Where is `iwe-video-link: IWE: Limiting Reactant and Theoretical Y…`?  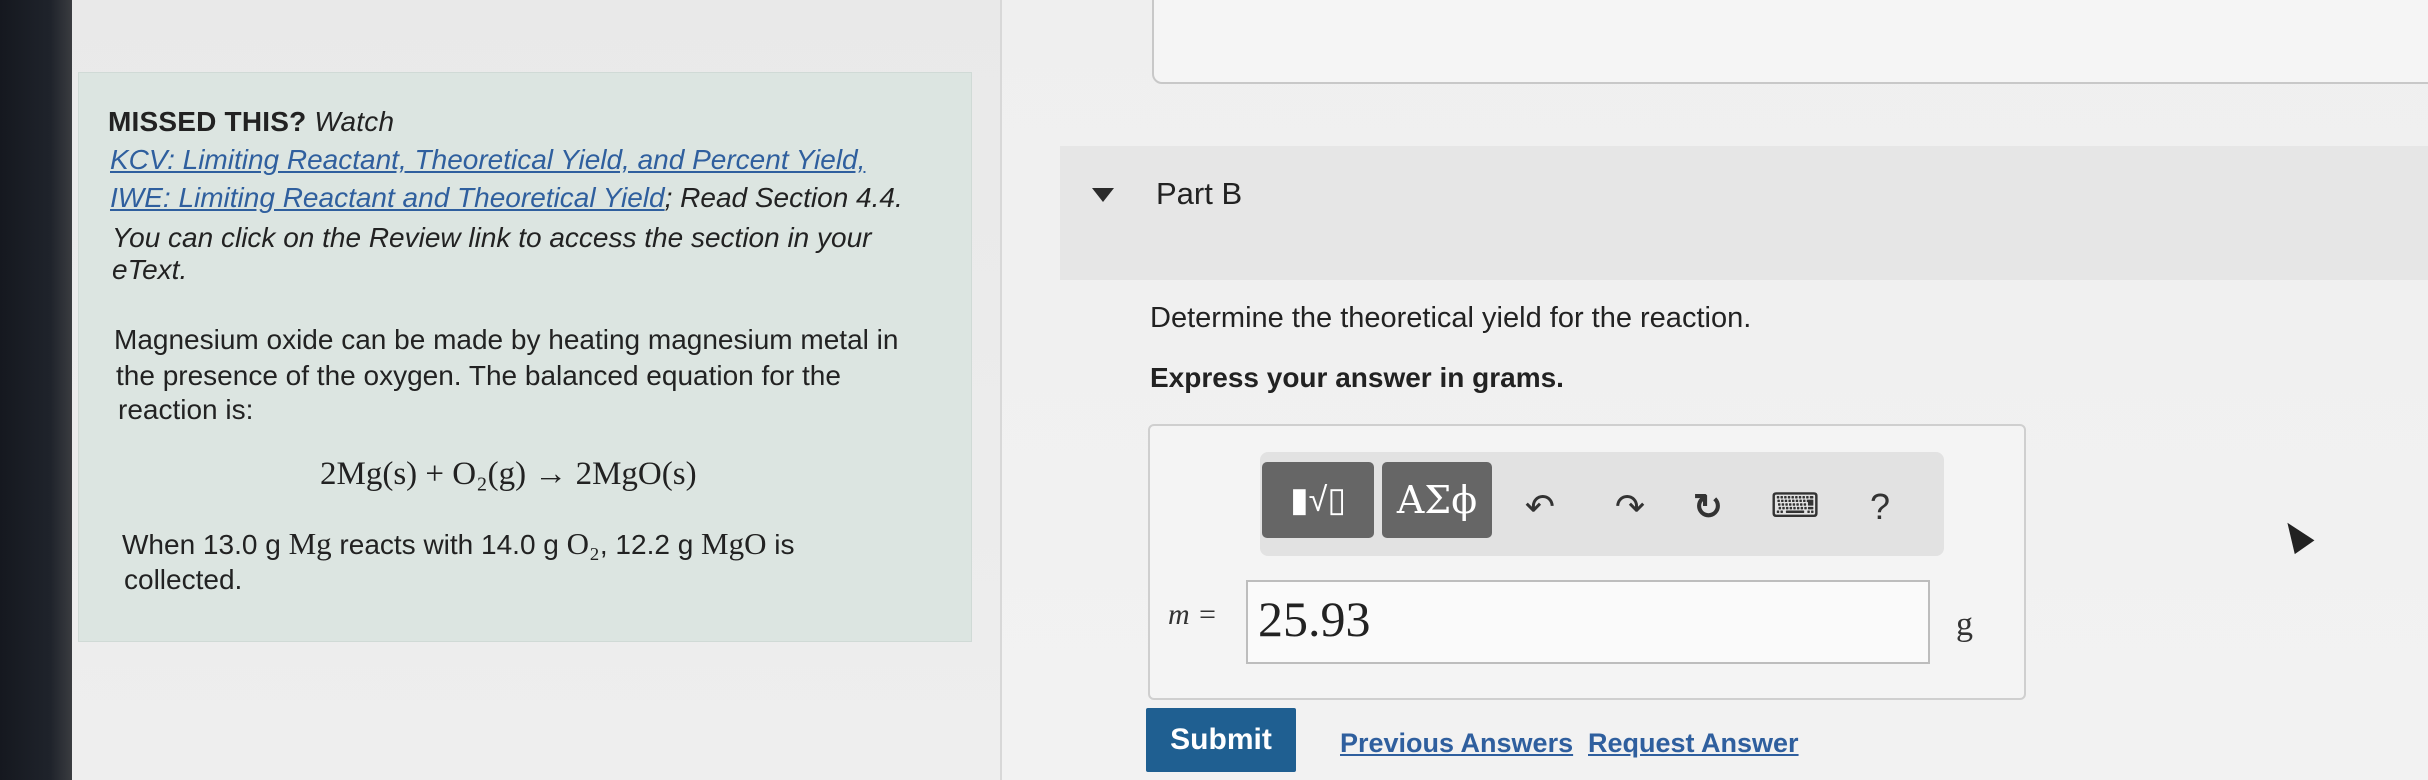
iwe-video-link: IWE: Limiting Reactant and Theoretical Y… is located at coordinates (387, 197).